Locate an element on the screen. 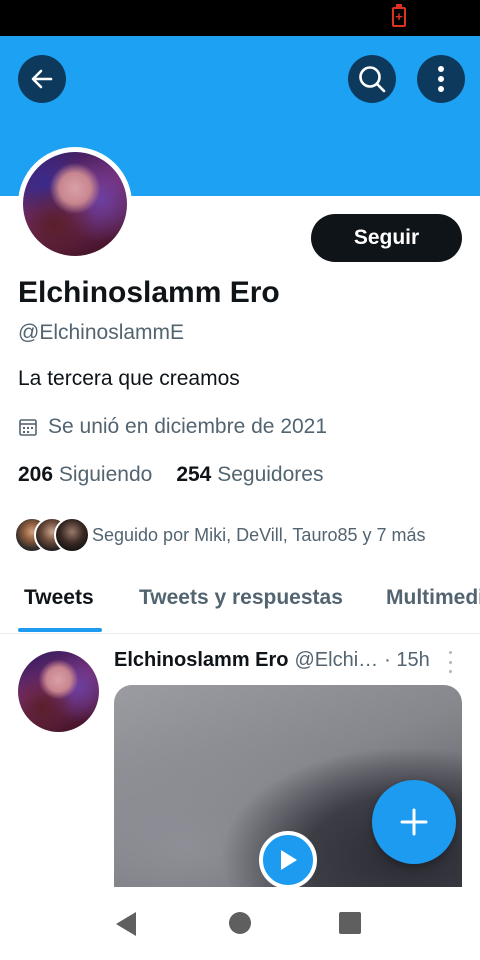  system-nav-bar is located at coordinates (240, 923).